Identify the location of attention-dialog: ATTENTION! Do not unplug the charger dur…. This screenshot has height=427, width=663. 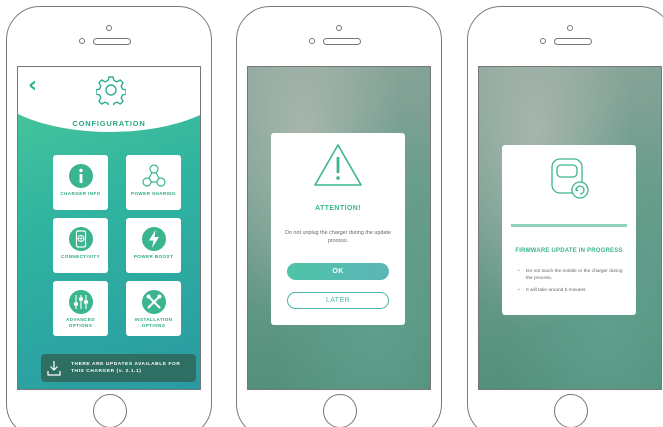
(338, 229).